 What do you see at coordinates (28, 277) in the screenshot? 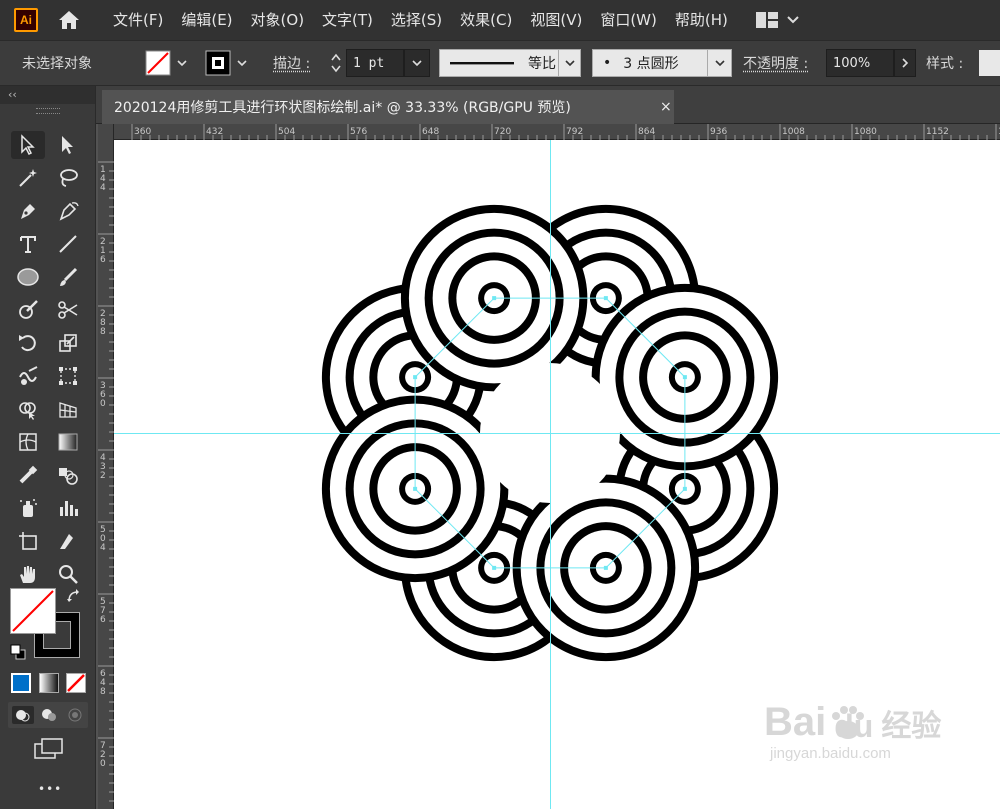
I see `ellipse-tool-icon` at bounding box center [28, 277].